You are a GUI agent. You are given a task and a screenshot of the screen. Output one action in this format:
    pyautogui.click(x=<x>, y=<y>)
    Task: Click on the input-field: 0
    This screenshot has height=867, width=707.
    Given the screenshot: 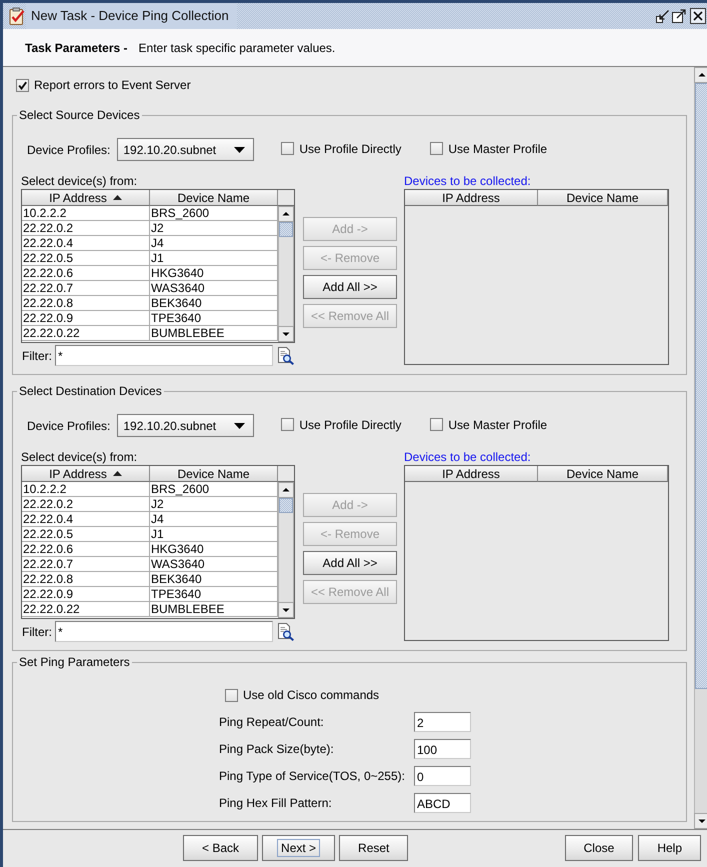 What is the action you would take?
    pyautogui.click(x=442, y=776)
    